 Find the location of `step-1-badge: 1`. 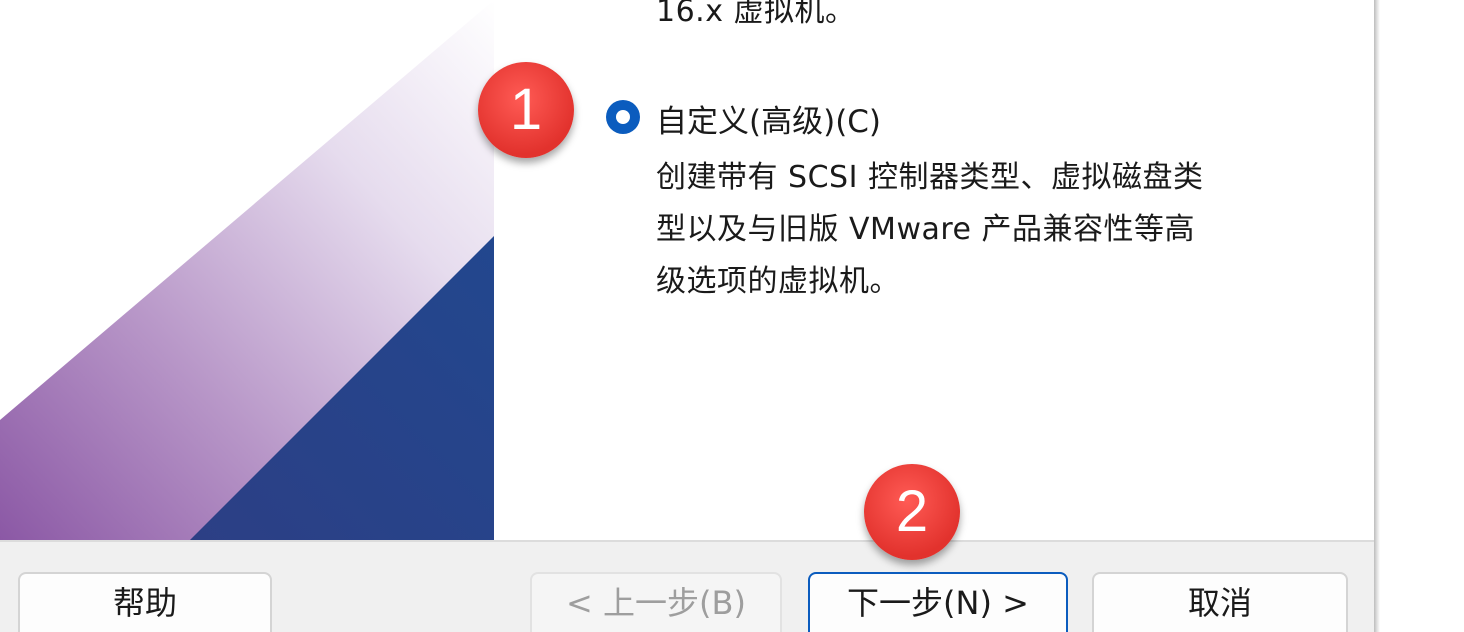

step-1-badge: 1 is located at coordinates (526, 110).